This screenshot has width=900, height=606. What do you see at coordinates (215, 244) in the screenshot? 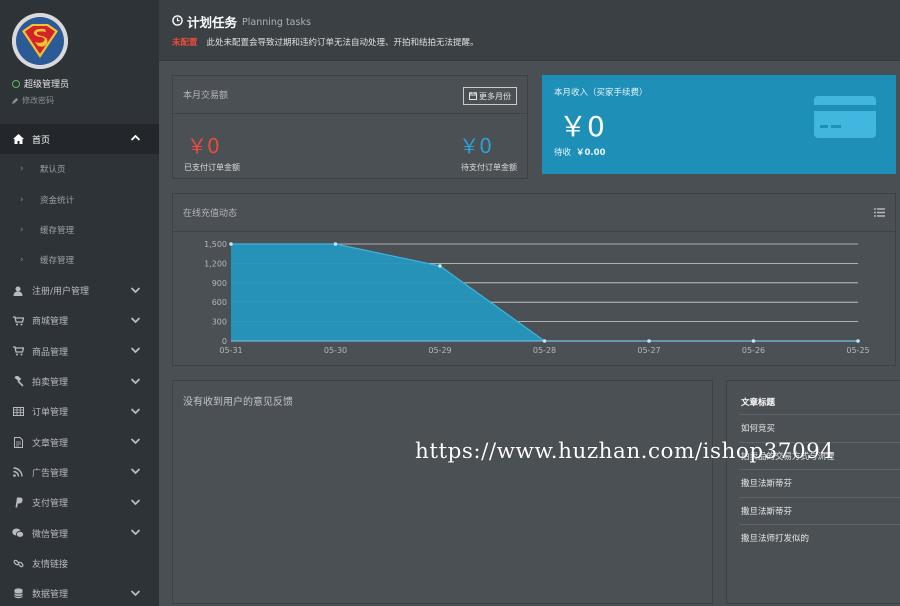
I see `y-tick-label: 1,500` at bounding box center [215, 244].